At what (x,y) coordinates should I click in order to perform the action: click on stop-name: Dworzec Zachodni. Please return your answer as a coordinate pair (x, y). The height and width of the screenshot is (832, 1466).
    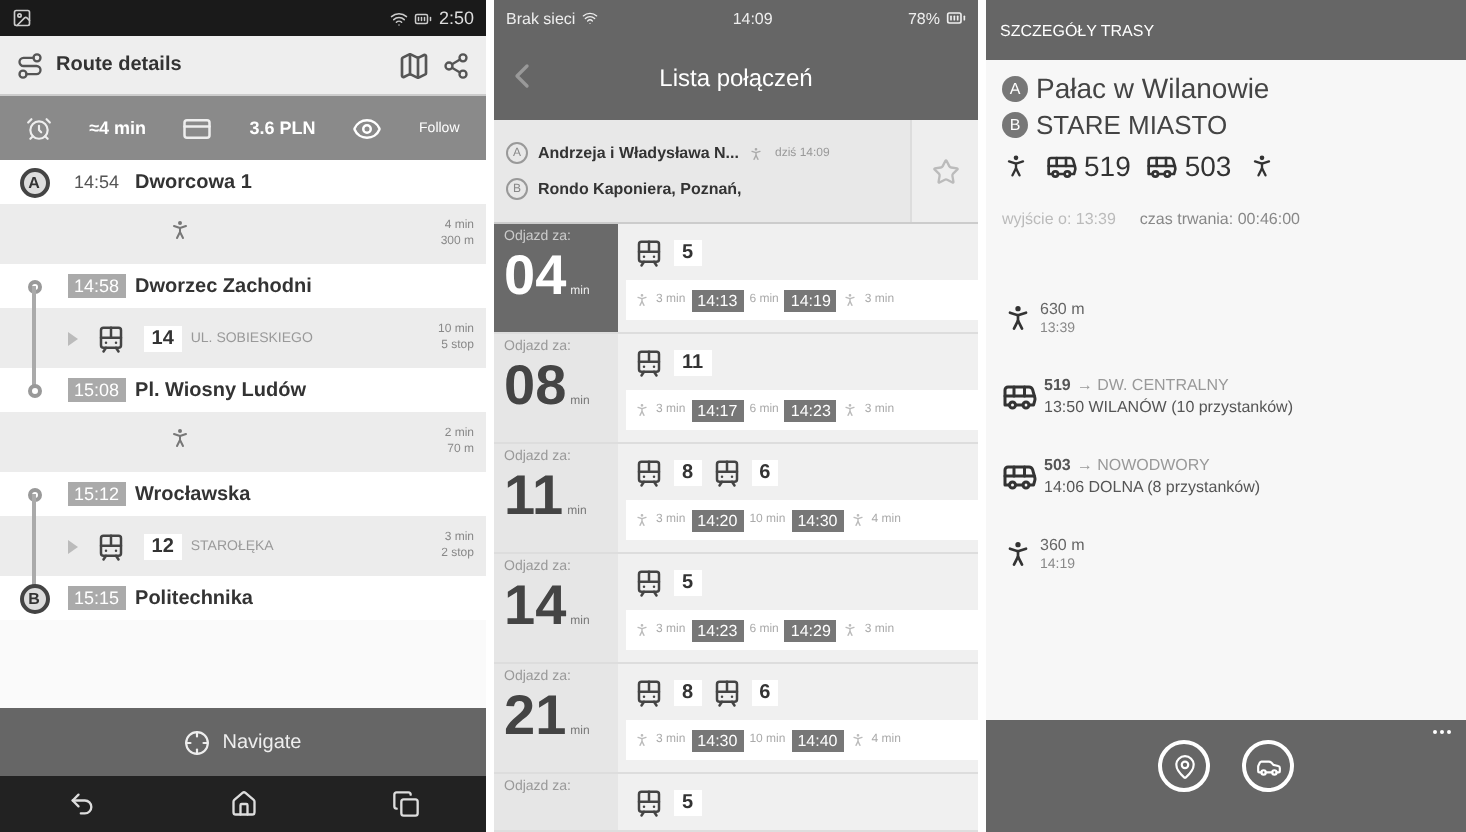
    Looking at the image, I should click on (223, 286).